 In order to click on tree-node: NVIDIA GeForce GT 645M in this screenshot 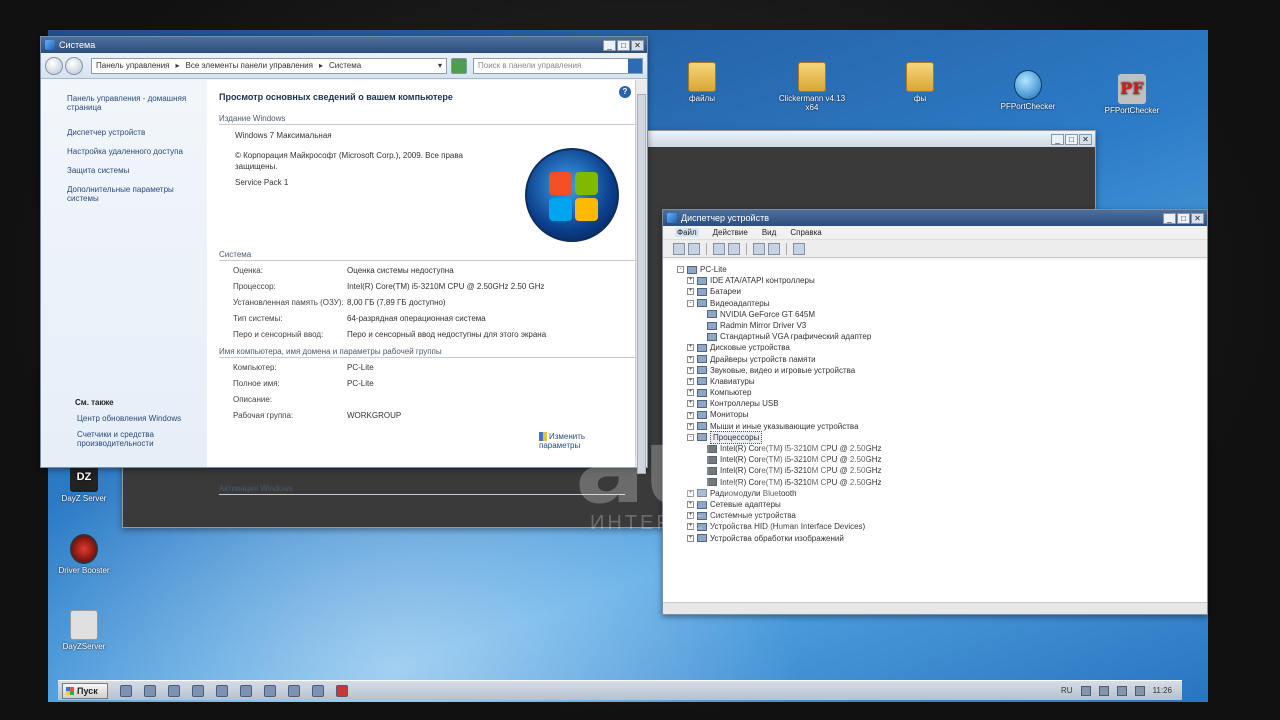, I will do `click(942, 314)`.